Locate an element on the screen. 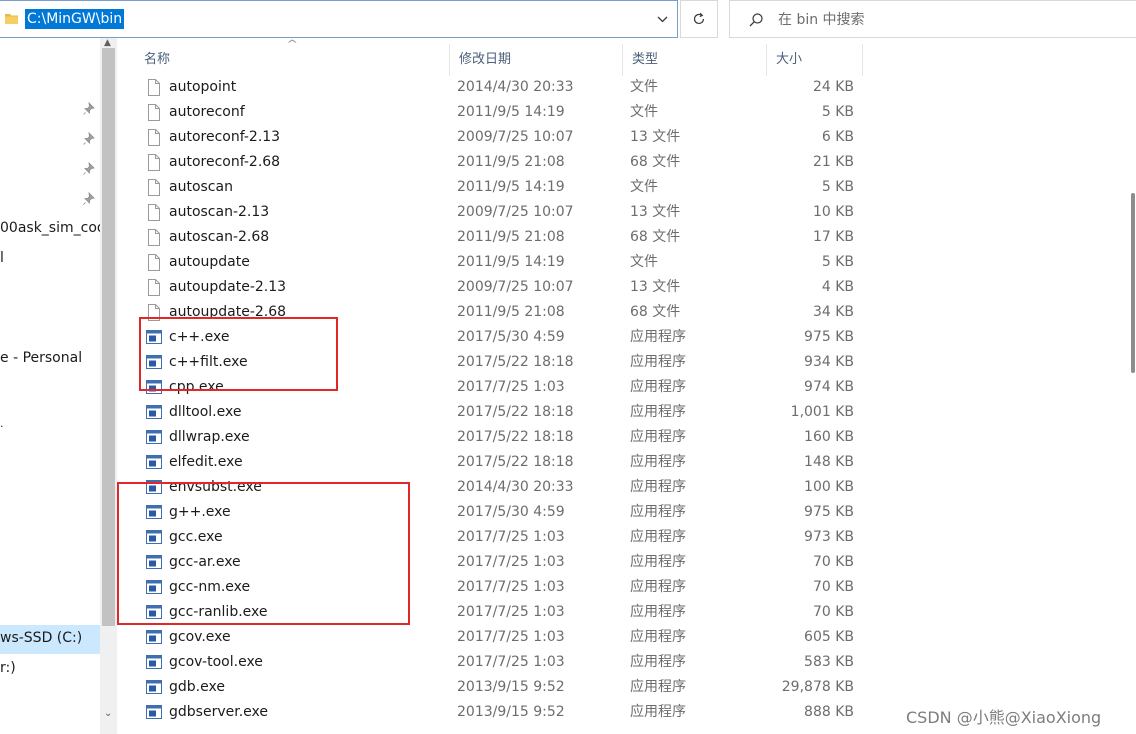 This screenshot has height=734, width=1136. file-size: 100 KB is located at coordinates (829, 487).